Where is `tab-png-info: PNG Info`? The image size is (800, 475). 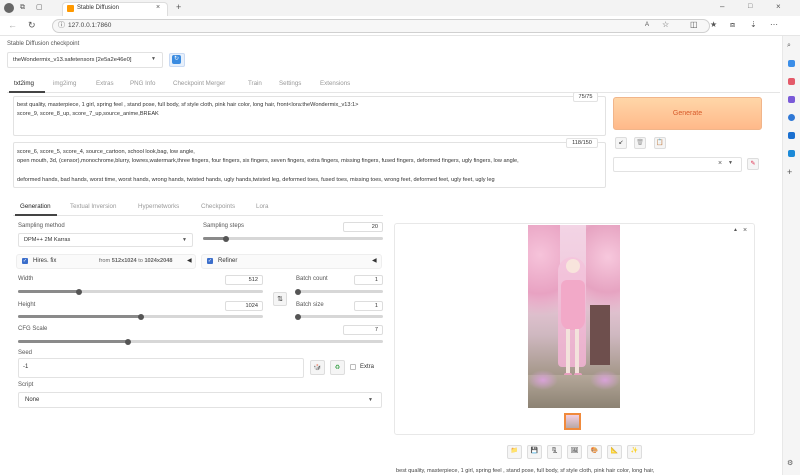
tab-png-info: PNG Info is located at coordinates (142, 83).